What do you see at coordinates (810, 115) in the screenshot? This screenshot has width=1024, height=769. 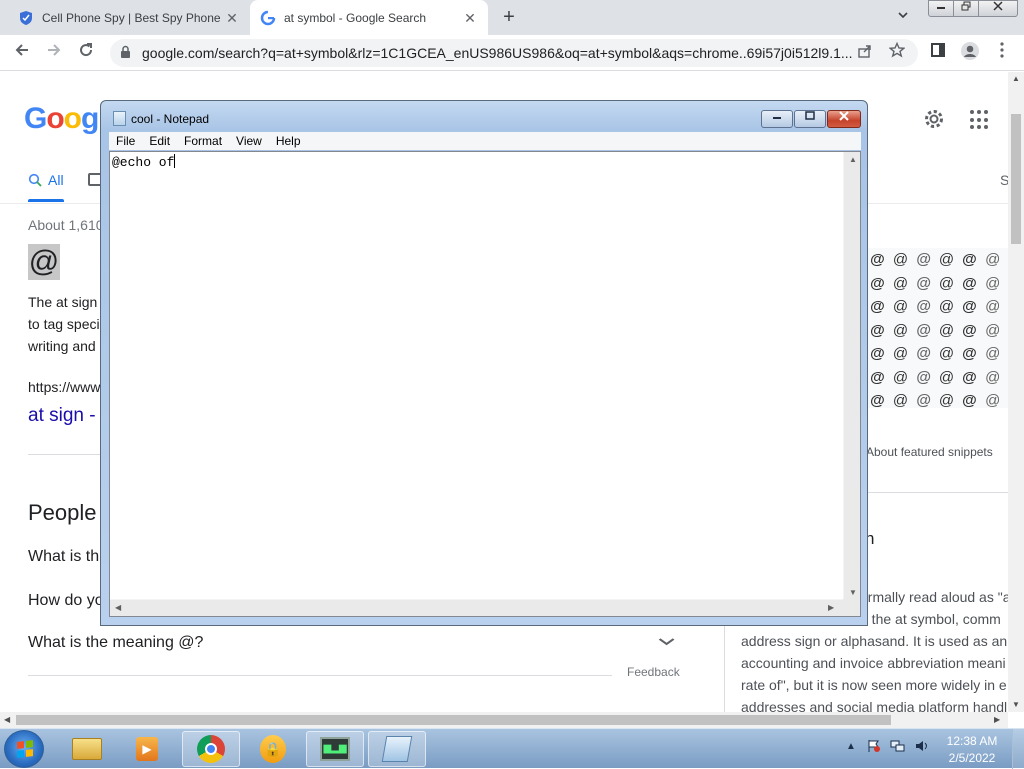 I see `maximize-icon` at bounding box center [810, 115].